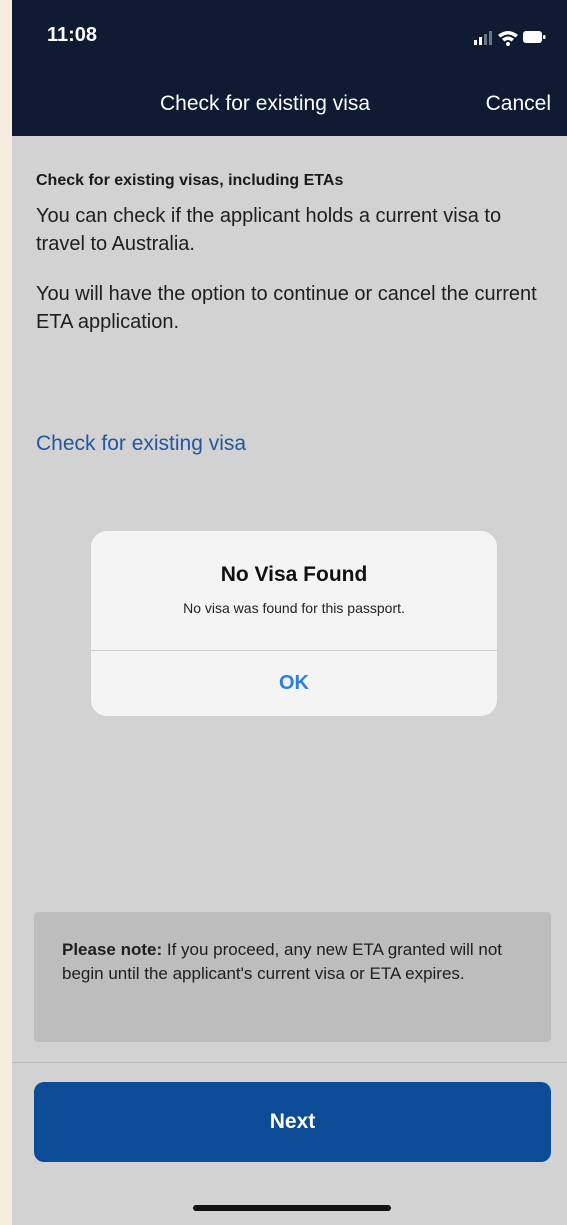 The width and height of the screenshot is (567, 1225). What do you see at coordinates (112, 949) in the screenshot?
I see `note-label: Please note:` at bounding box center [112, 949].